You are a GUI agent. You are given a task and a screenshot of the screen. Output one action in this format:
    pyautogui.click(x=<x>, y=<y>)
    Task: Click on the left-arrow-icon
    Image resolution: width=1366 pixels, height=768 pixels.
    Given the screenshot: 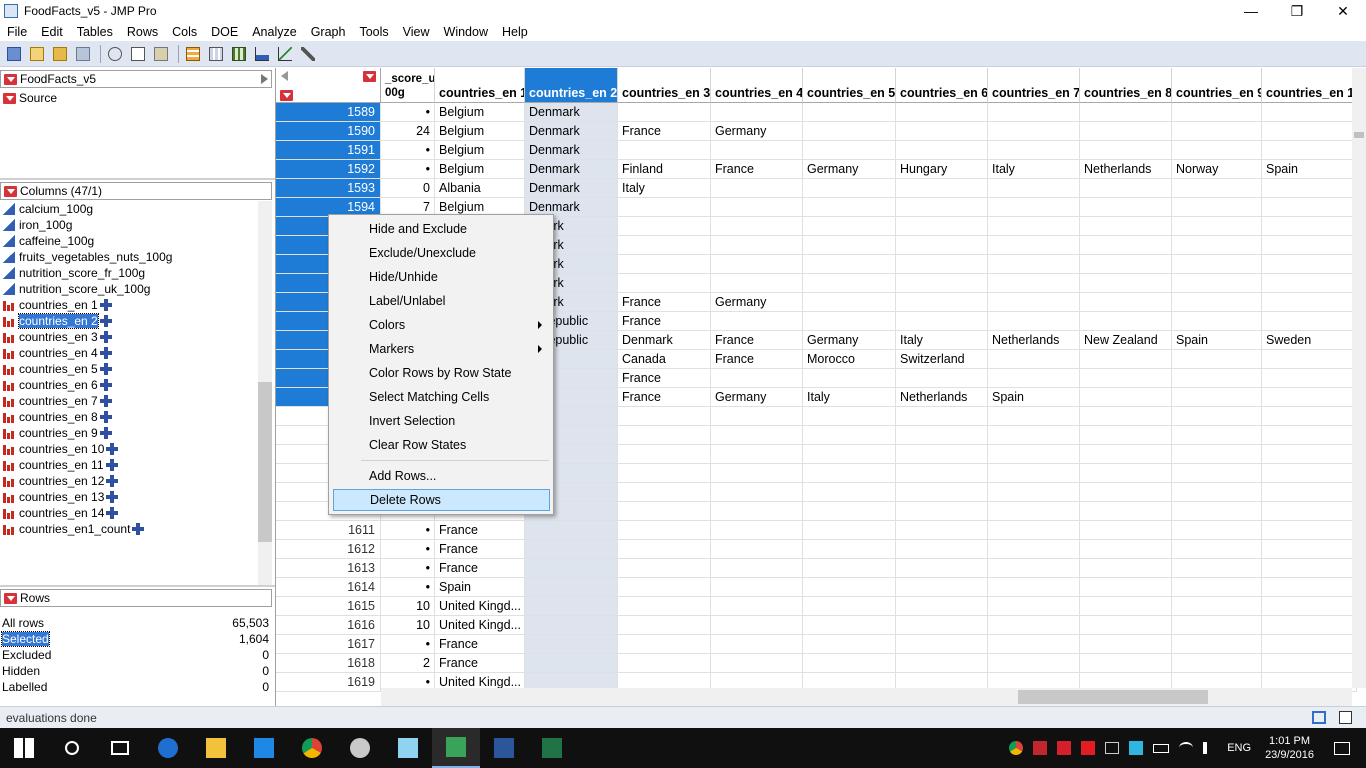 What is the action you would take?
    pyautogui.click(x=284, y=76)
    